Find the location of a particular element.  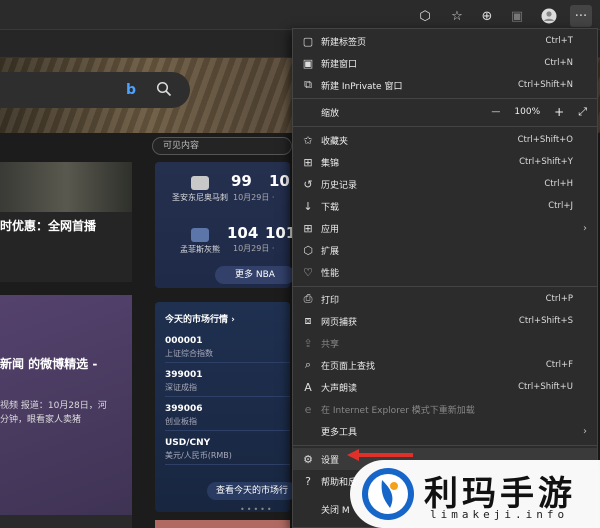

news-card-image is located at coordinates (66, 187).